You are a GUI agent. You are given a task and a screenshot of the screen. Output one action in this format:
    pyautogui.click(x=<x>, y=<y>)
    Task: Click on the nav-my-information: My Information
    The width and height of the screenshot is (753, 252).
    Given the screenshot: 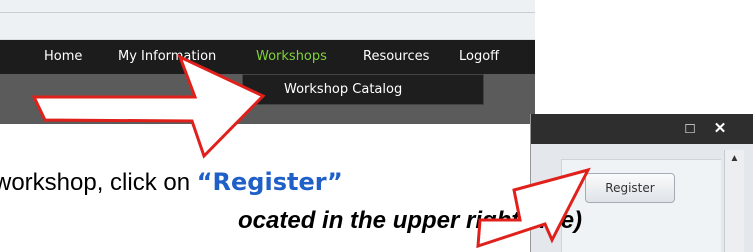 What is the action you would take?
    pyautogui.click(x=167, y=57)
    